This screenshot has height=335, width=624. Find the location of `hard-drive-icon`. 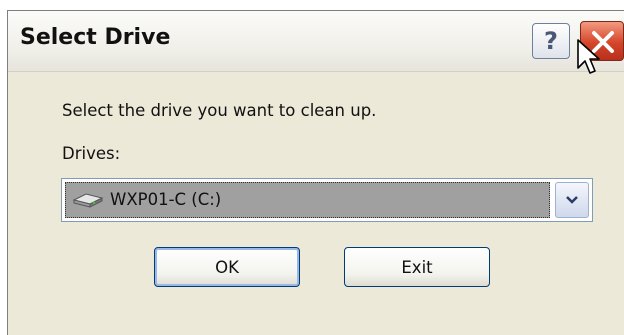

hard-drive-icon is located at coordinates (88, 202).